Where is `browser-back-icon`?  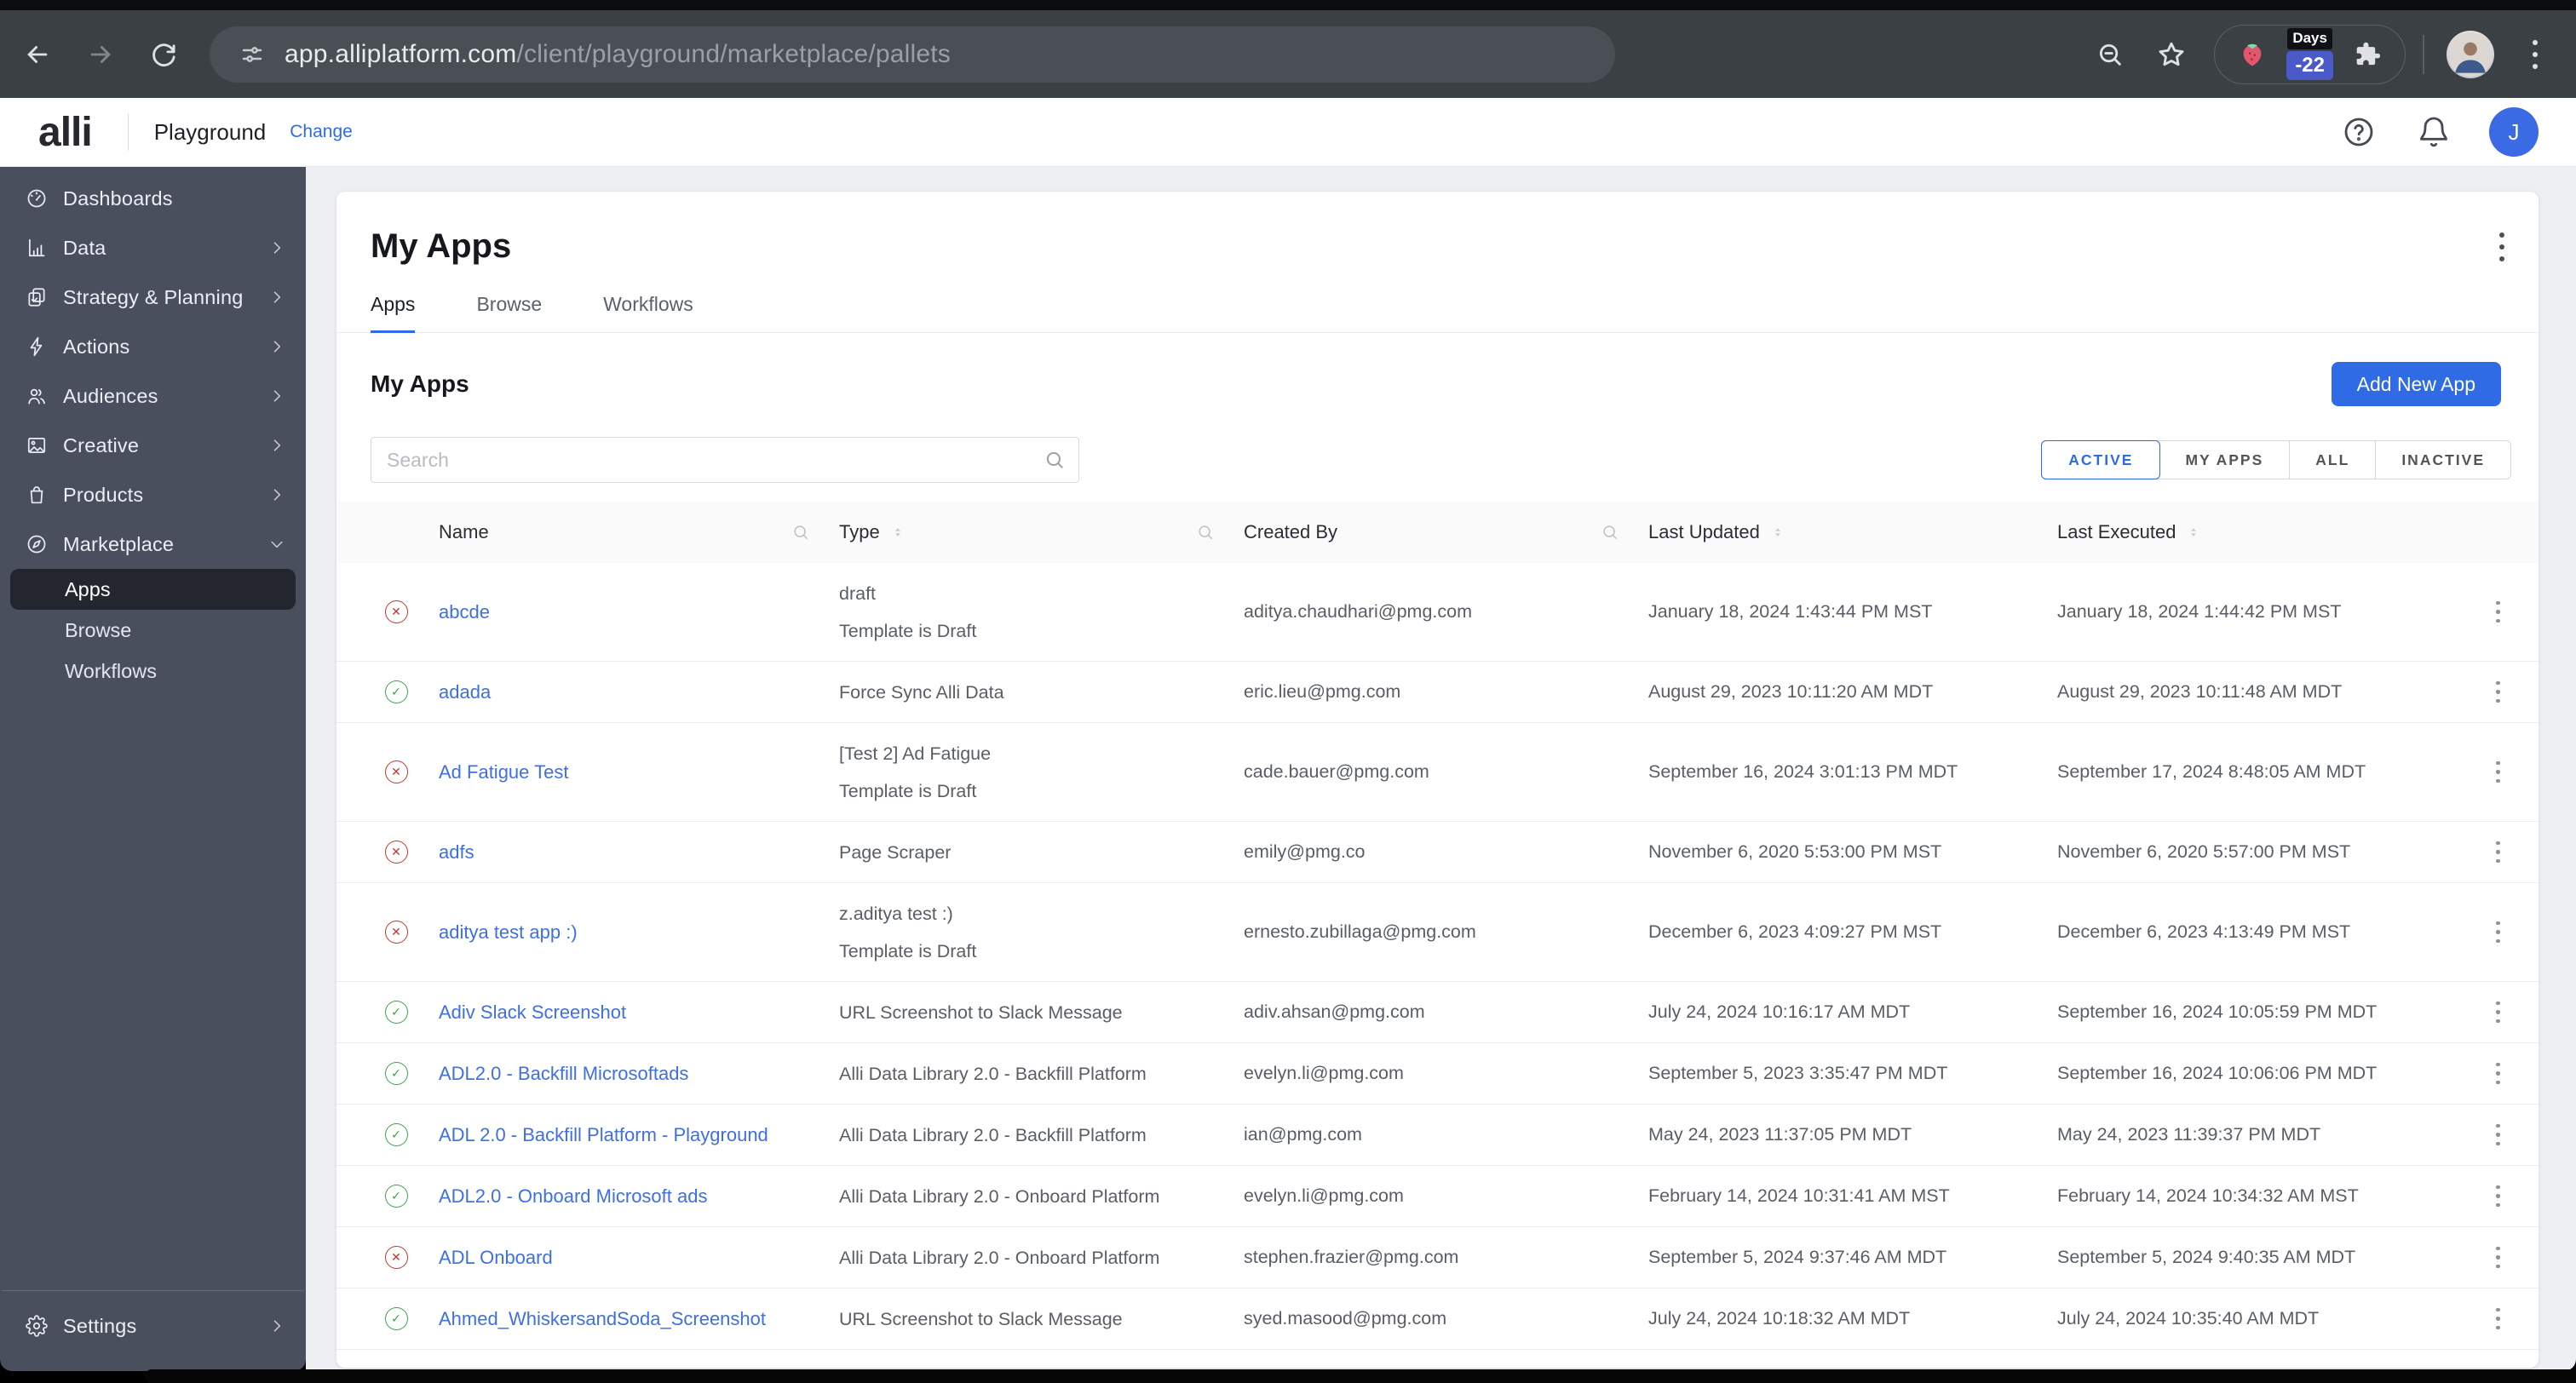 browser-back-icon is located at coordinates (38, 54).